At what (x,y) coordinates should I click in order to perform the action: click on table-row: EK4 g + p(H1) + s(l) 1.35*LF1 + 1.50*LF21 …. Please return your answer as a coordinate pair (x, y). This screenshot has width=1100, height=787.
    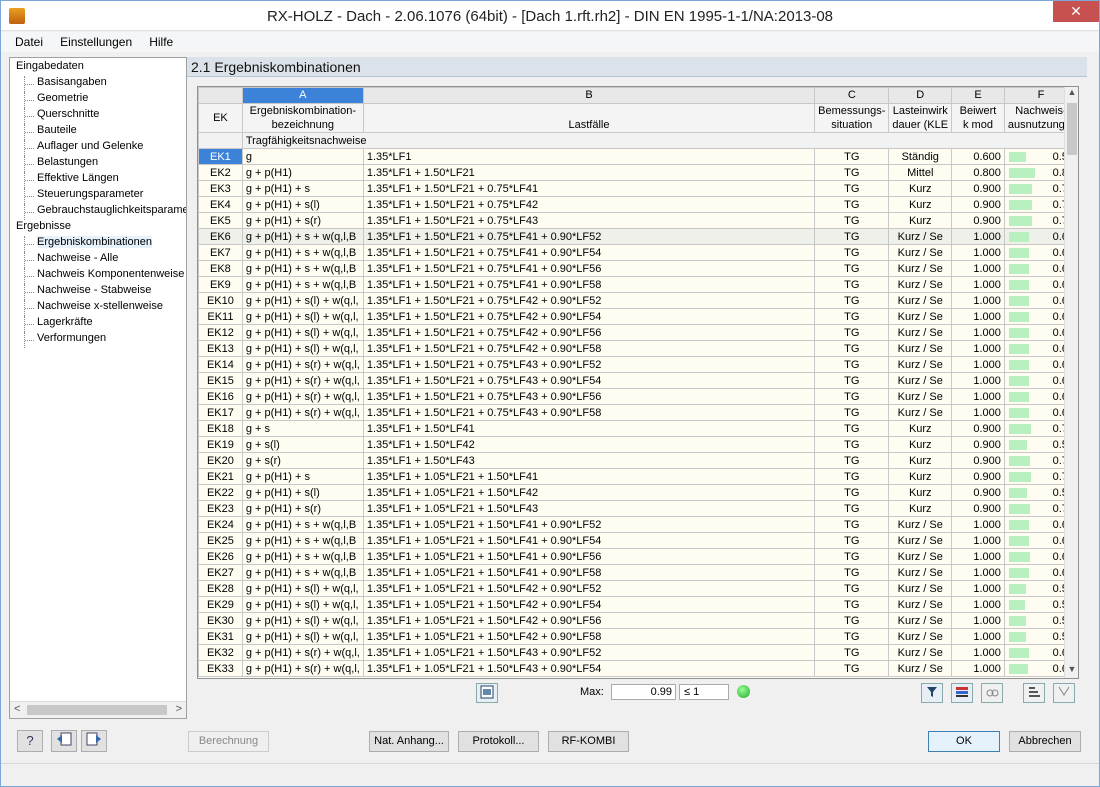
    Looking at the image, I should click on (638, 204).